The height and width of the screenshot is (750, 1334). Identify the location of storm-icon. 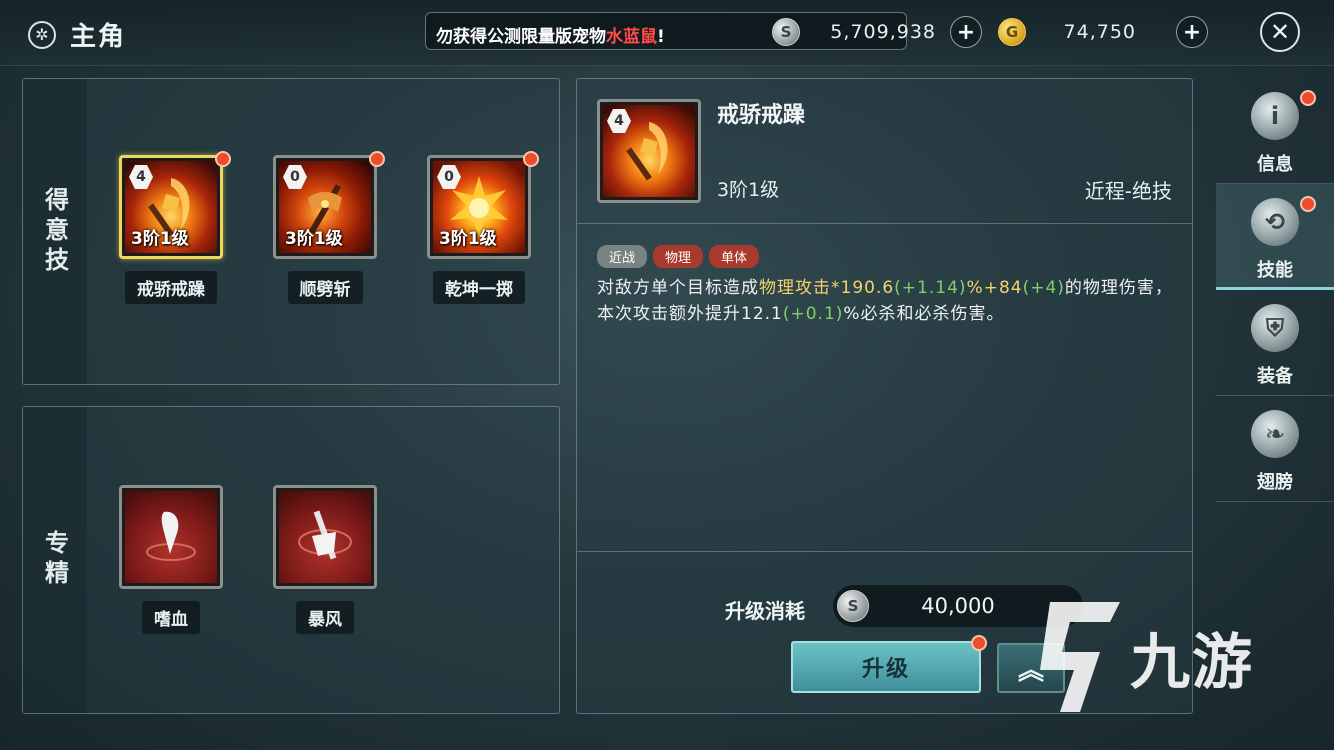
(325, 537).